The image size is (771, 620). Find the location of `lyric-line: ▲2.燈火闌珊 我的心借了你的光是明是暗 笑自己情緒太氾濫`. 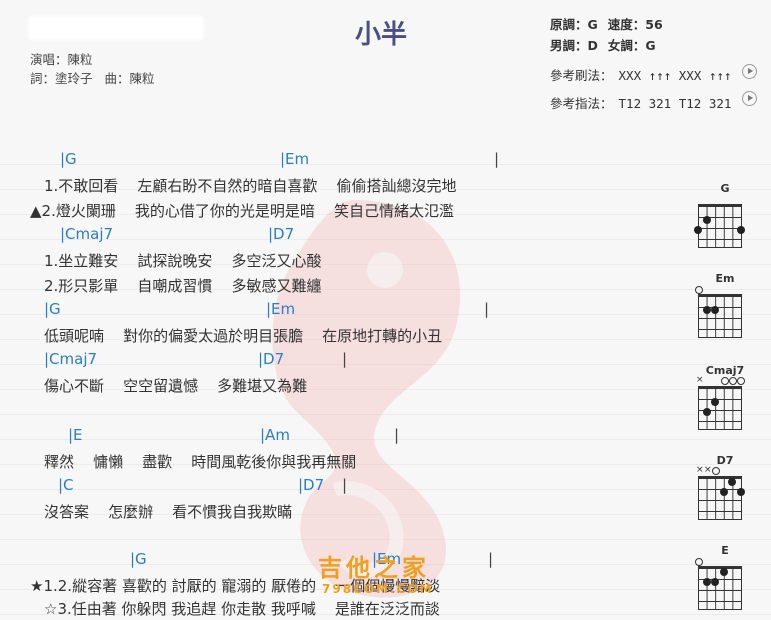

lyric-line: ▲2.燈火闌珊 我的心借了你的光是明是暗 笑自己情緒太氾濫 is located at coordinates (242, 211).